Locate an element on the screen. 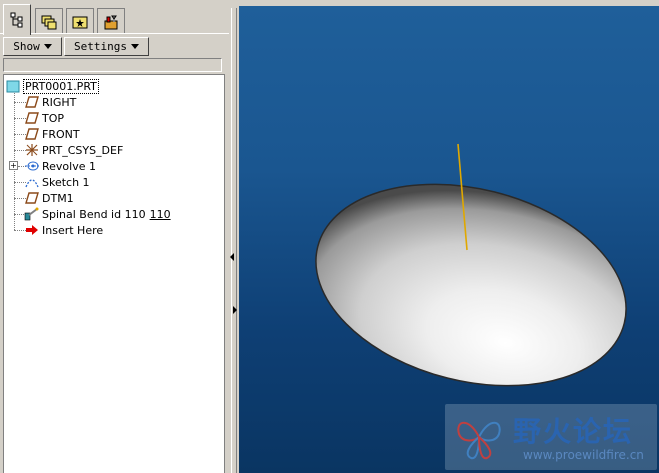 This screenshot has width=659, height=473. spinal-bend-icon is located at coordinates (32, 214).